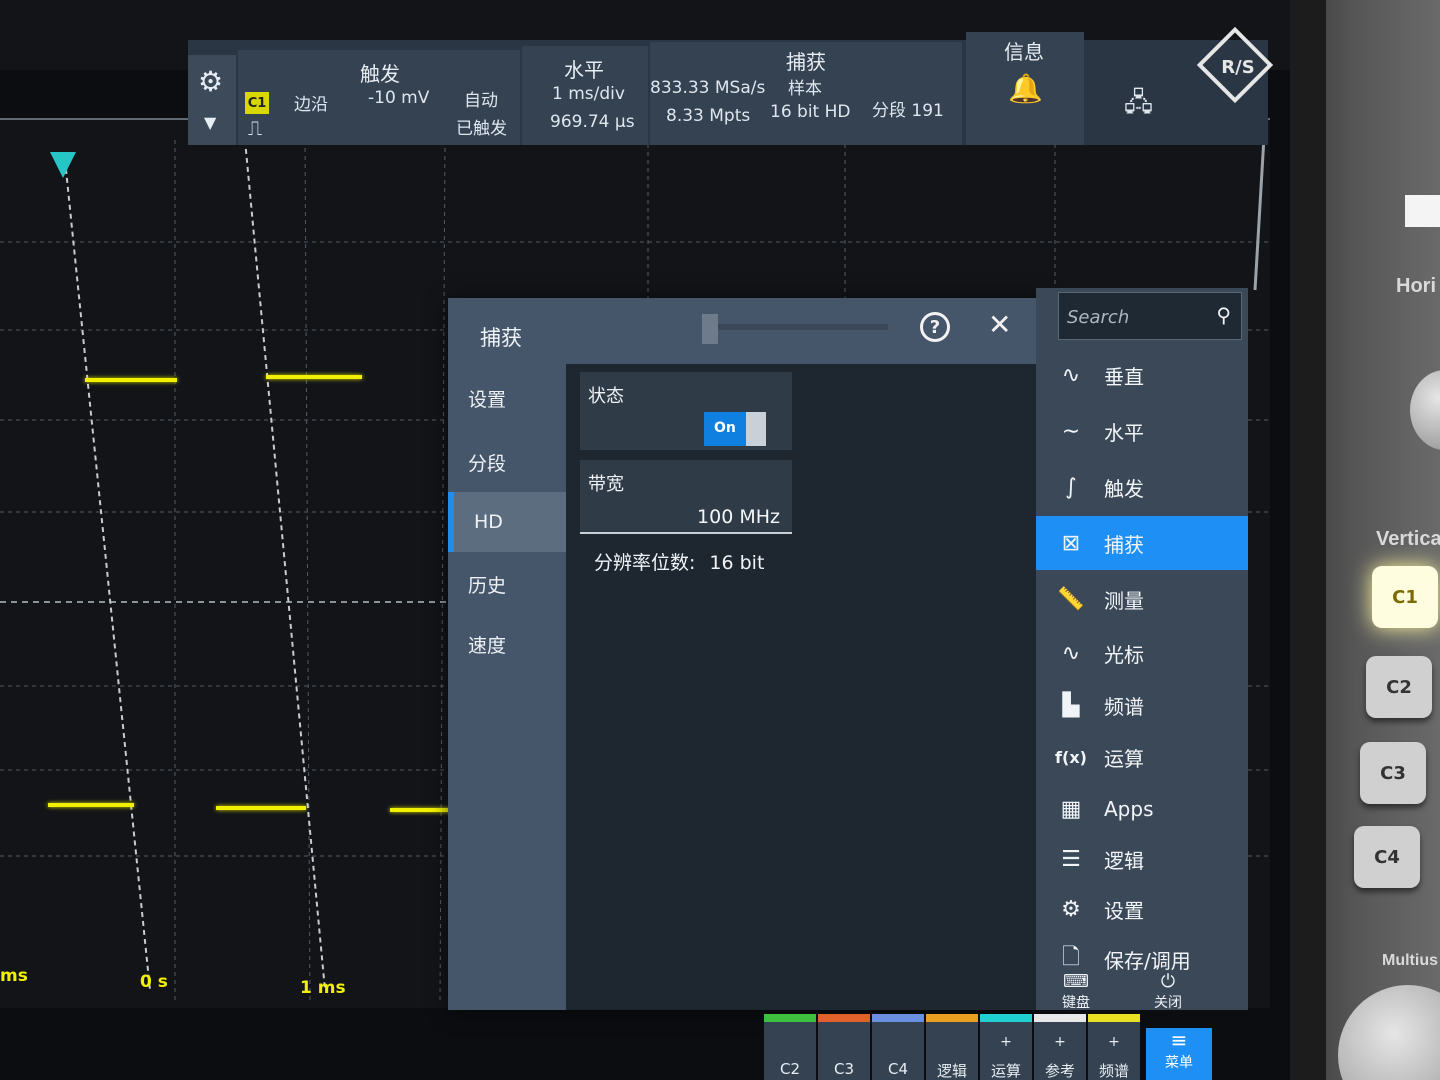 This screenshot has height=1080, width=1440. I want to click on trigger-level: -10 mV, so click(399, 98).